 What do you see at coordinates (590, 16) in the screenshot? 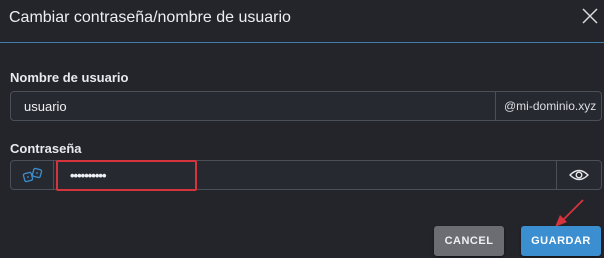
I see `close-icon` at bounding box center [590, 16].